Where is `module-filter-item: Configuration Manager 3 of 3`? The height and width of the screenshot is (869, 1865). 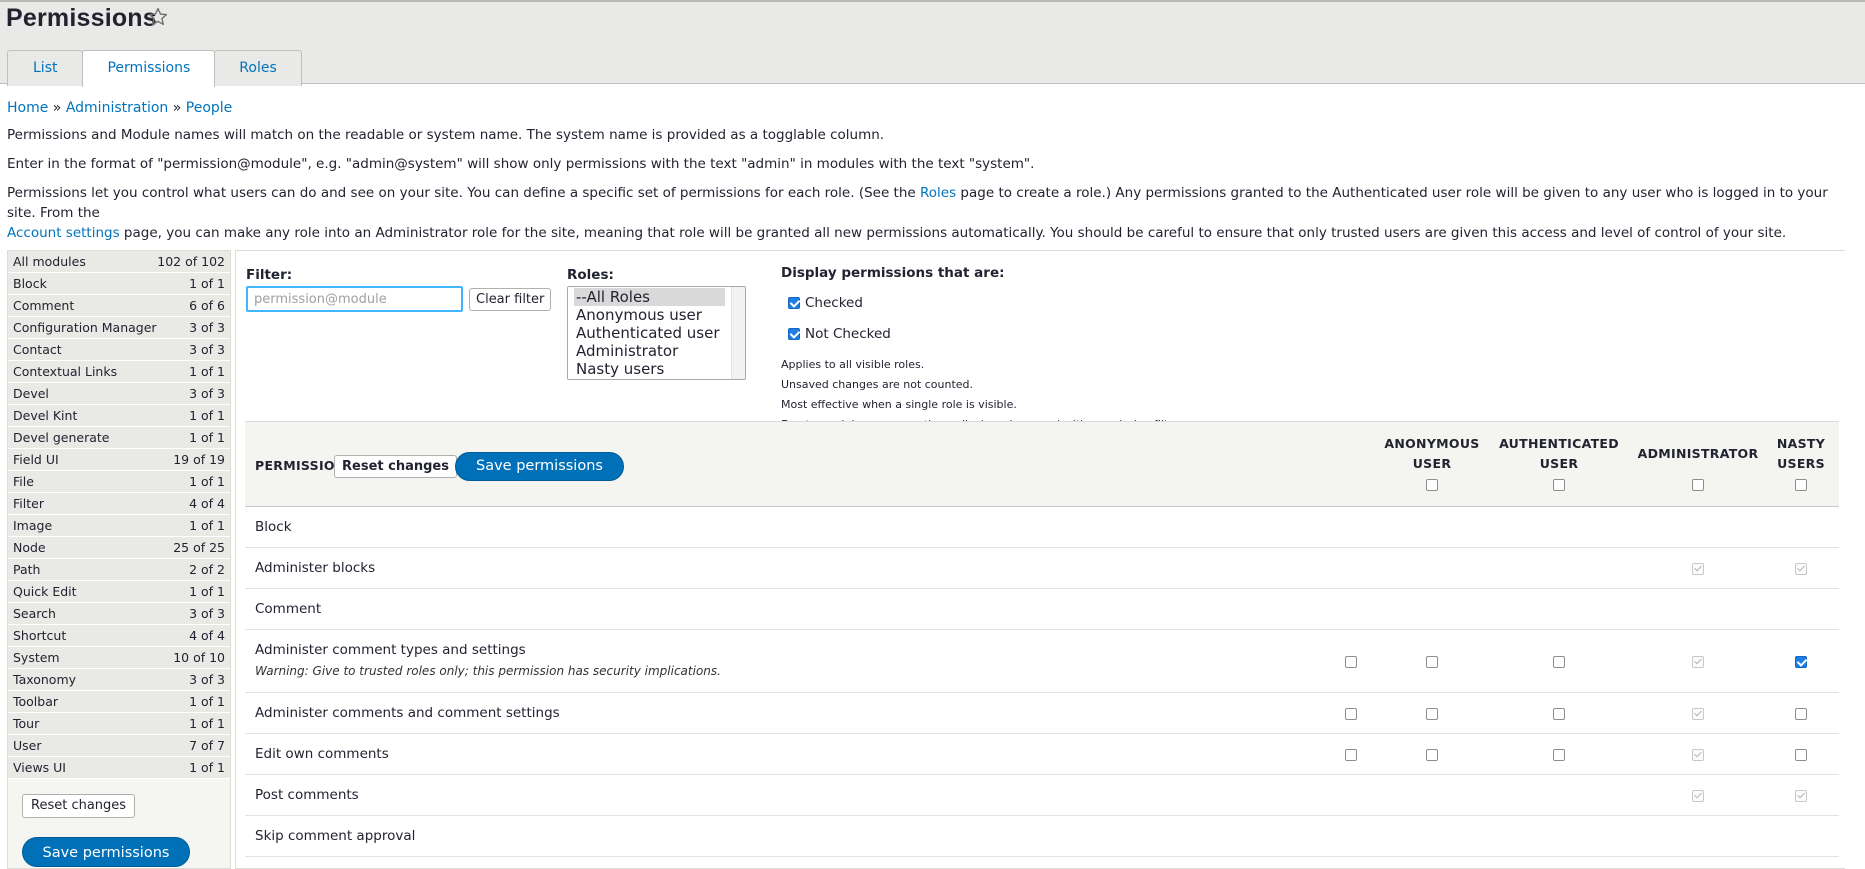
module-filter-item: Configuration Manager 3 of 3 is located at coordinates (119, 328).